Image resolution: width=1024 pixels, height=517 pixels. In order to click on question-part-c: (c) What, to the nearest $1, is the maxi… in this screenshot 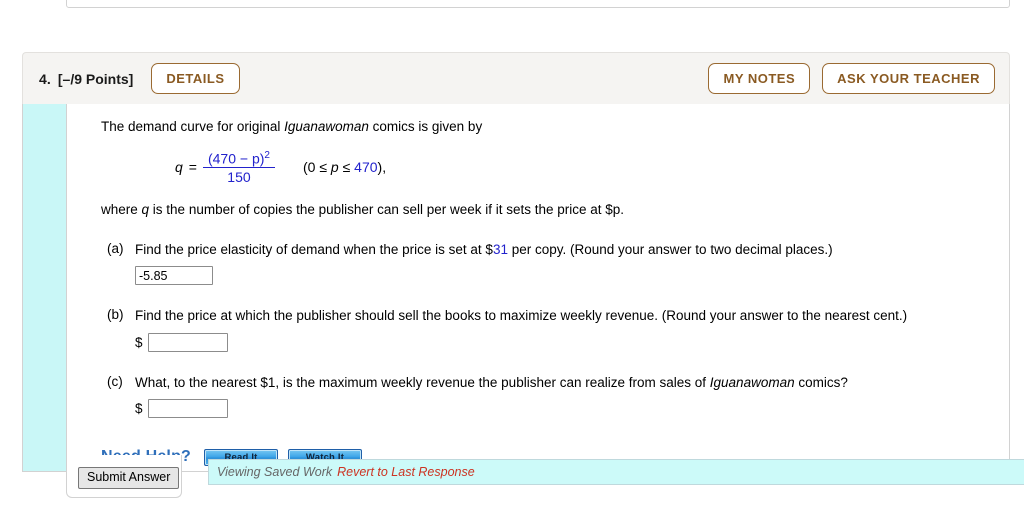, I will do `click(547, 396)`.